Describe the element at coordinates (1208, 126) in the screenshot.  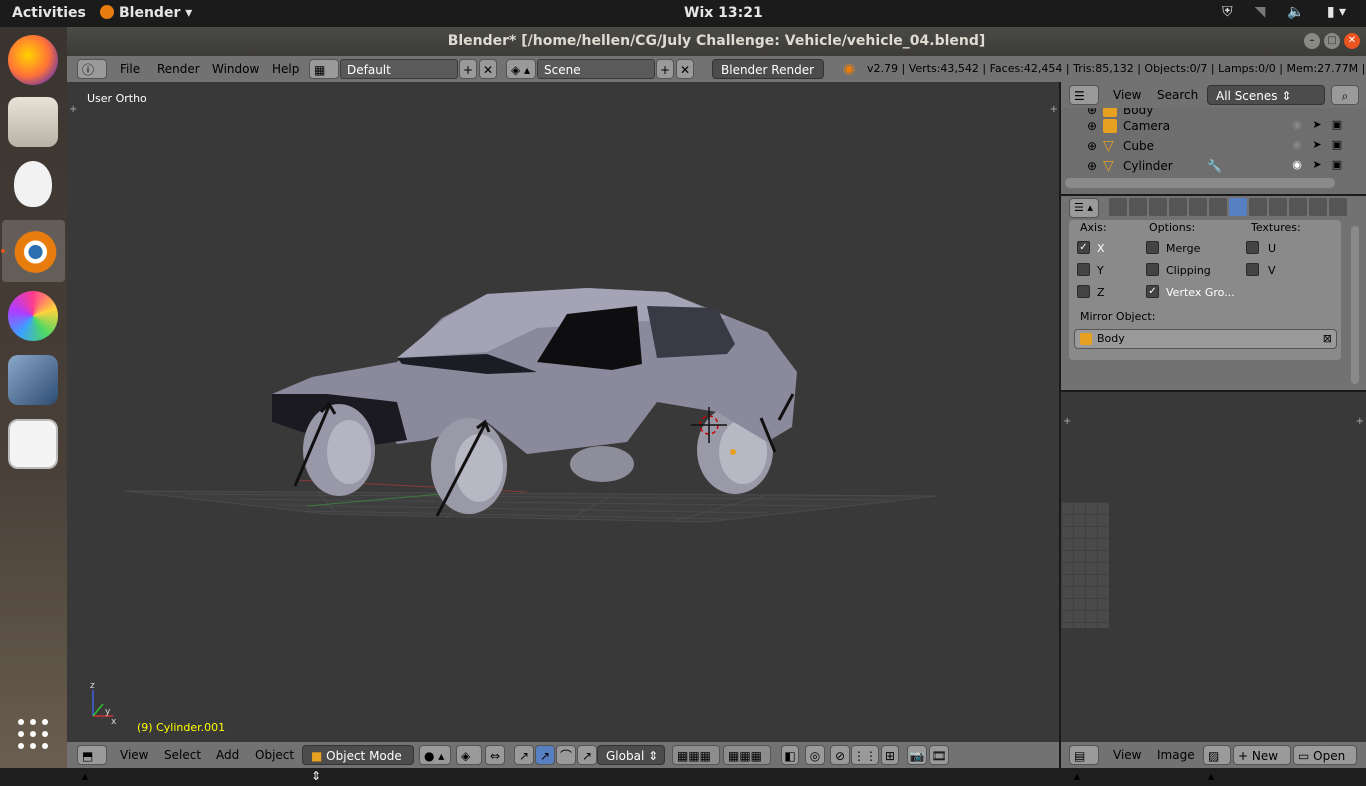
I see `outliner-row: ⊕ Camera ◉ ➤ ▣` at that location.